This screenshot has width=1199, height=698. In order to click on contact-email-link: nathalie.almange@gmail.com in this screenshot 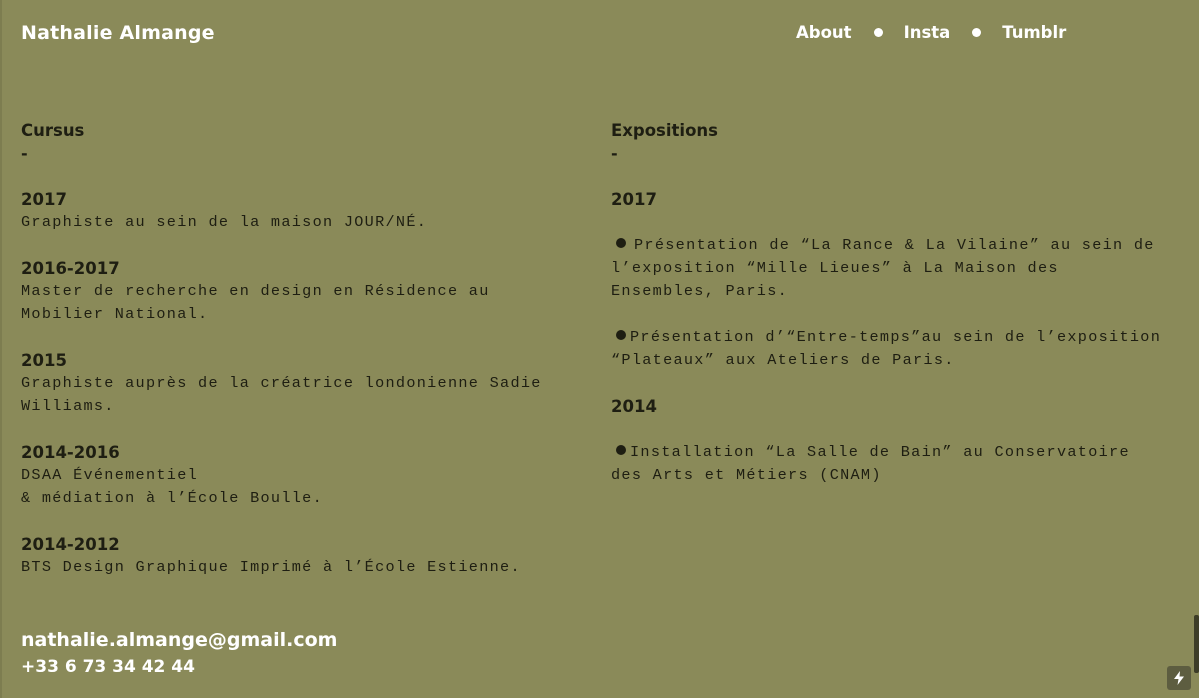, I will do `click(179, 640)`.